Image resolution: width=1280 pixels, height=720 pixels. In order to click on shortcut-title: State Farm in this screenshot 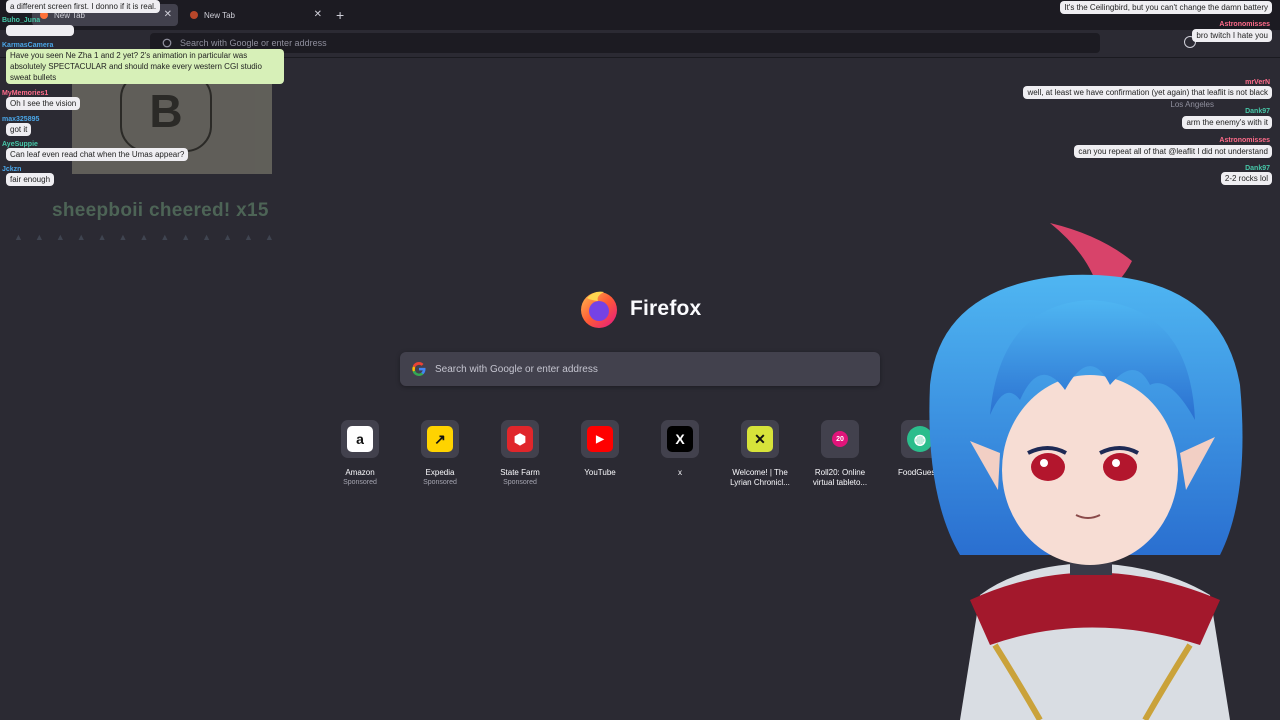, I will do `click(520, 472)`.